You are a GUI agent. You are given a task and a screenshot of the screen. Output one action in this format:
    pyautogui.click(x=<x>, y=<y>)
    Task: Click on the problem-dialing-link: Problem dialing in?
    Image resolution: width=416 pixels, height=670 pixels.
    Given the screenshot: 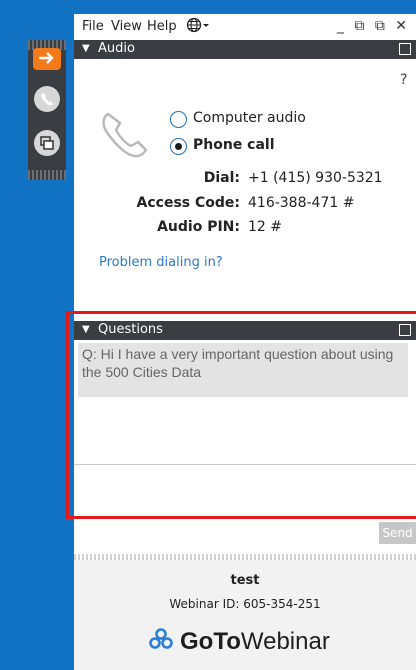 What is the action you would take?
    pyautogui.click(x=161, y=262)
    